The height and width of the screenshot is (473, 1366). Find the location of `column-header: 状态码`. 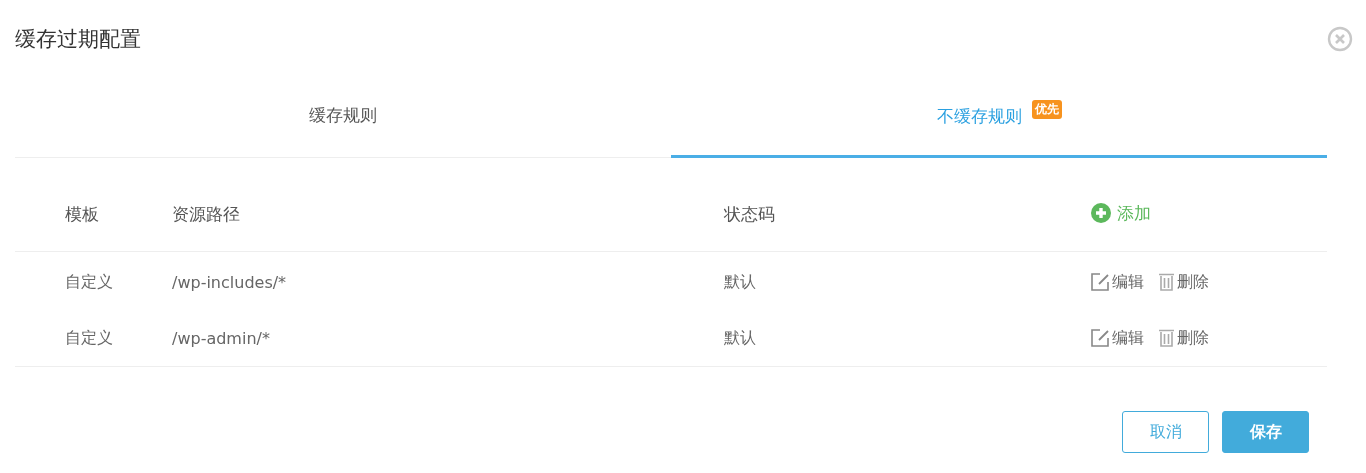

column-header: 状态码 is located at coordinates (750, 214).